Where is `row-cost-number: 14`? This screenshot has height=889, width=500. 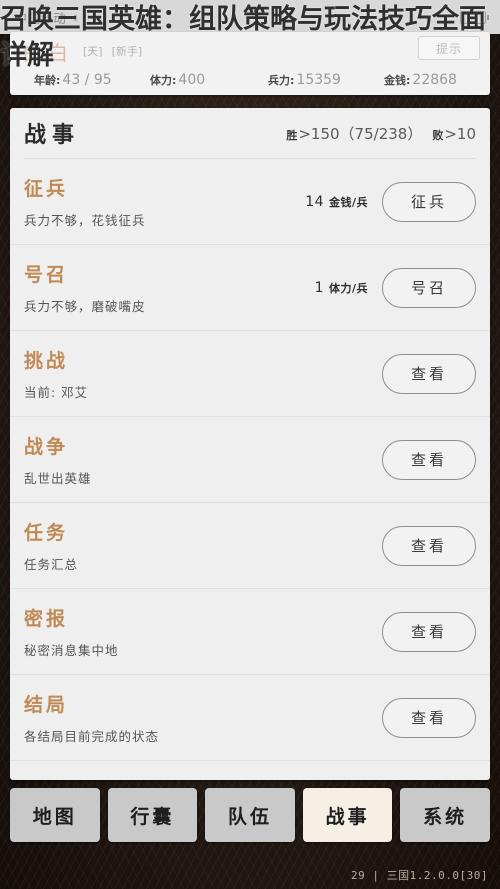 row-cost-number: 14 is located at coordinates (315, 201).